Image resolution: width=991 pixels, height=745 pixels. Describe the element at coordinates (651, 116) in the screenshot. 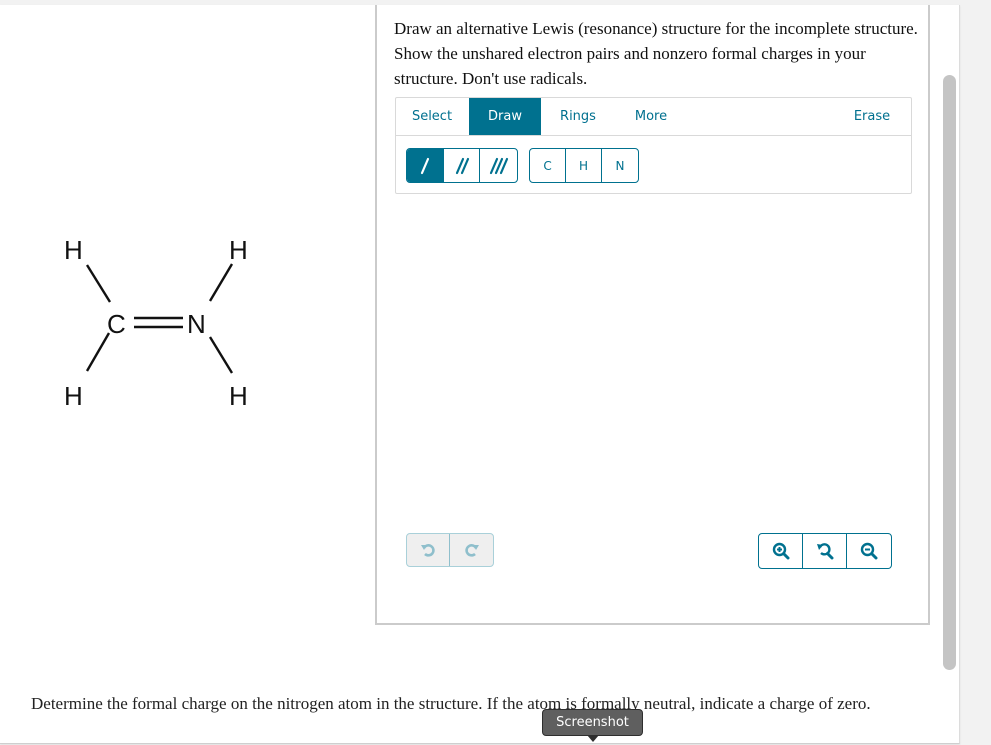

I see `tab-more: More` at that location.